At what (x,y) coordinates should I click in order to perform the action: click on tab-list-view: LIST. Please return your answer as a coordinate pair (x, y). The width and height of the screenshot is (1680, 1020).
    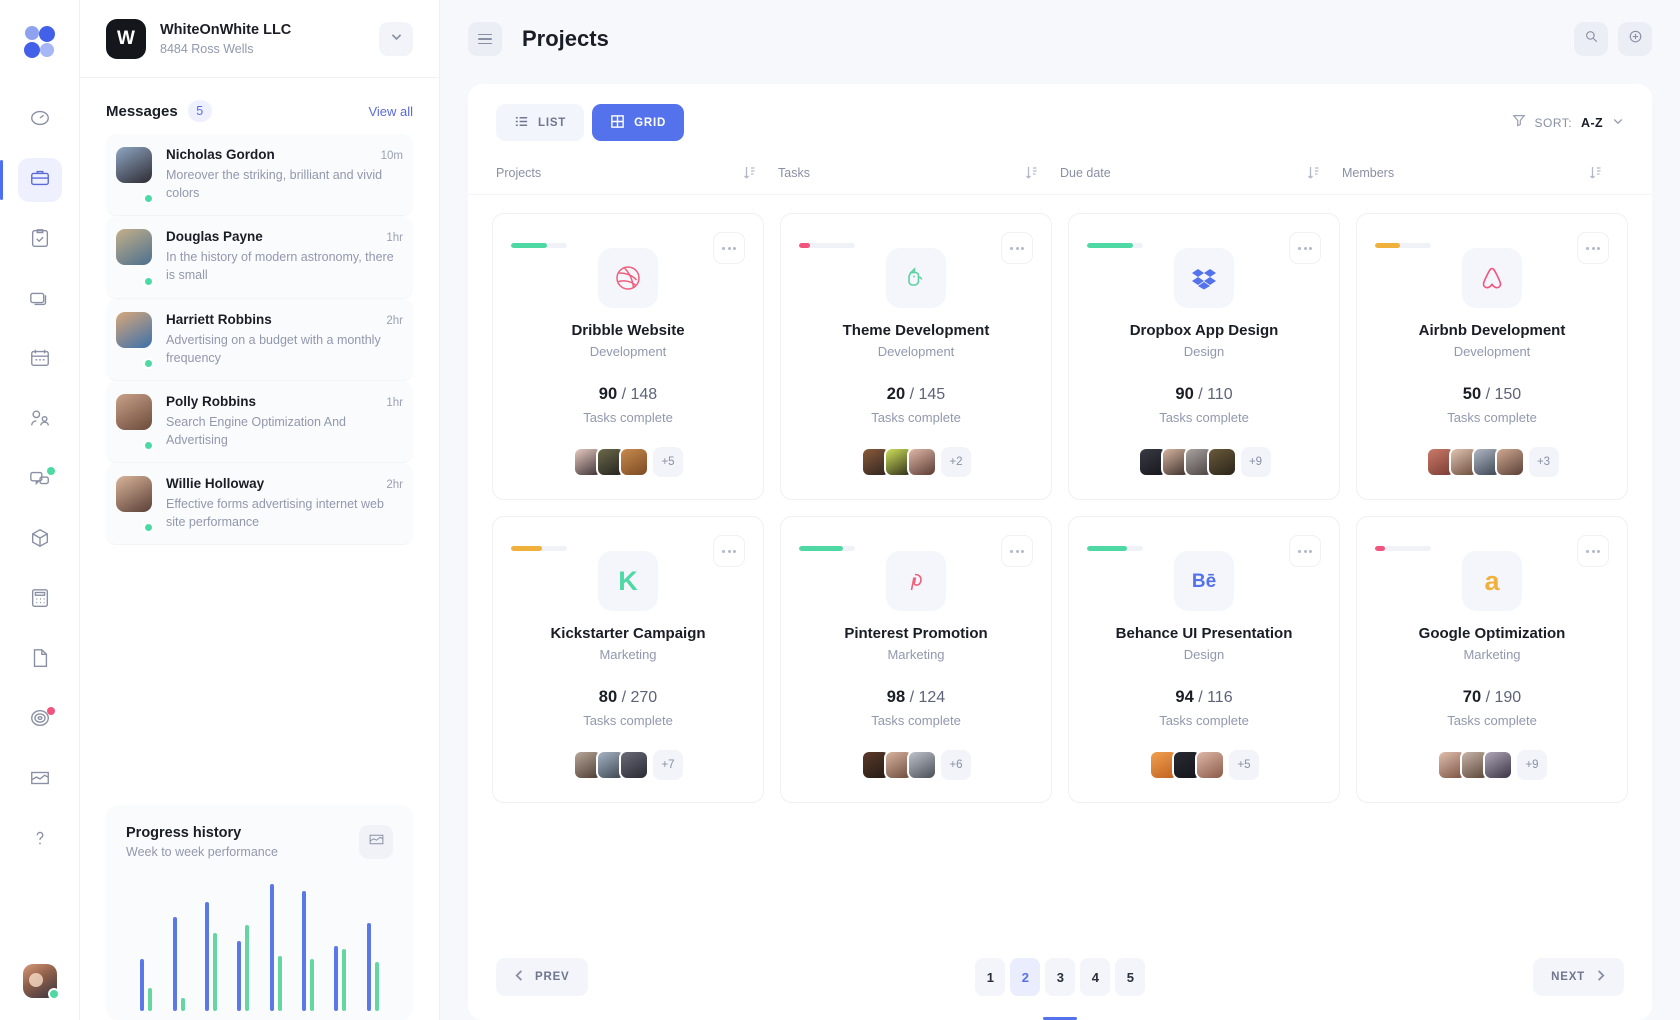
    Looking at the image, I should click on (540, 122).